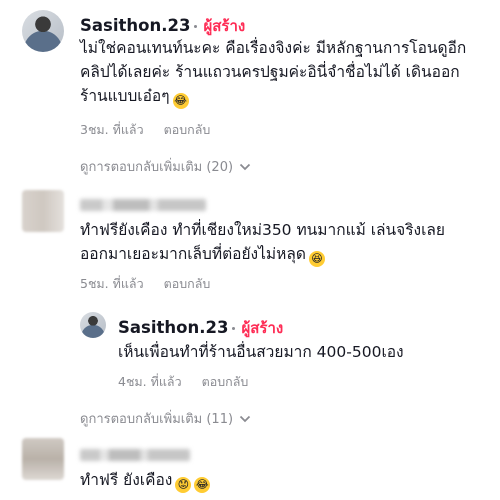  I want to click on laugh-emoji: 😂, so click(202, 485).